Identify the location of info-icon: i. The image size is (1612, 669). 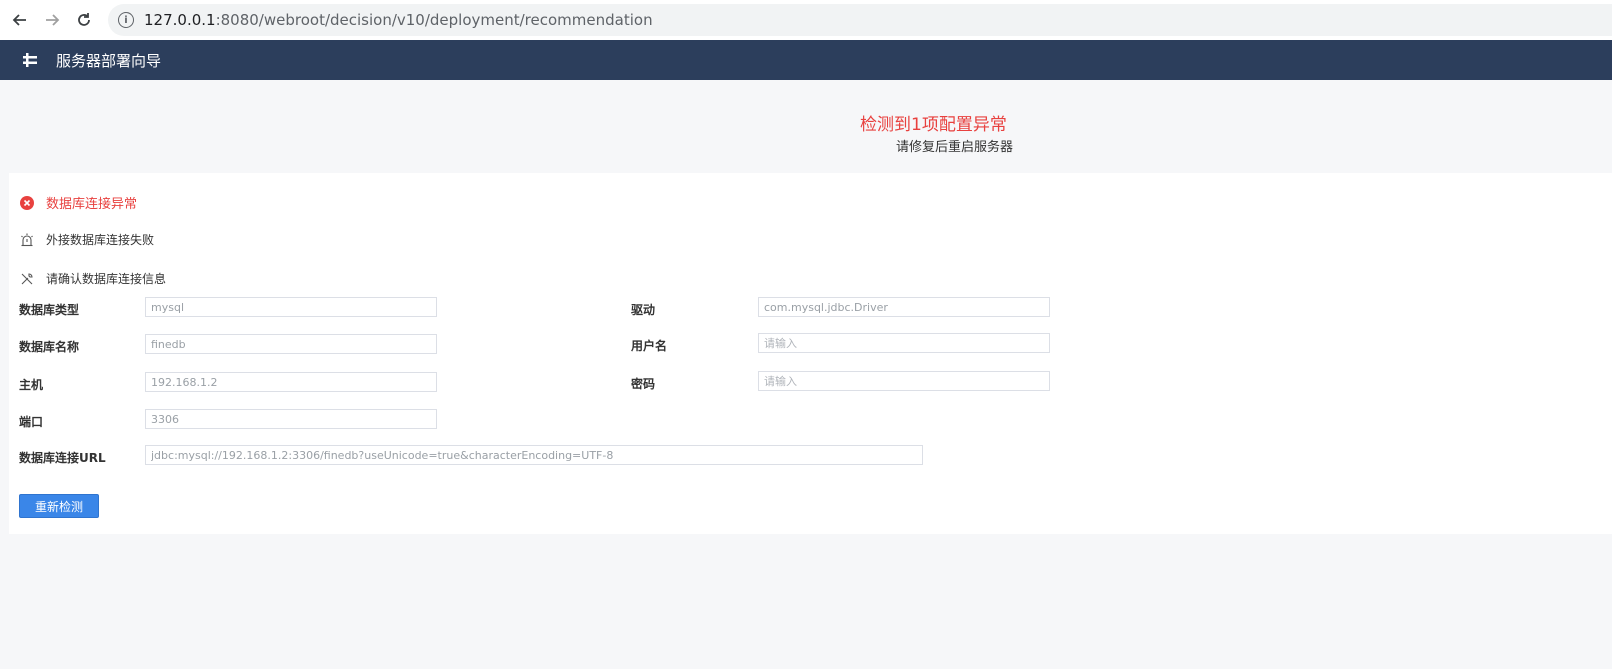
(126, 20).